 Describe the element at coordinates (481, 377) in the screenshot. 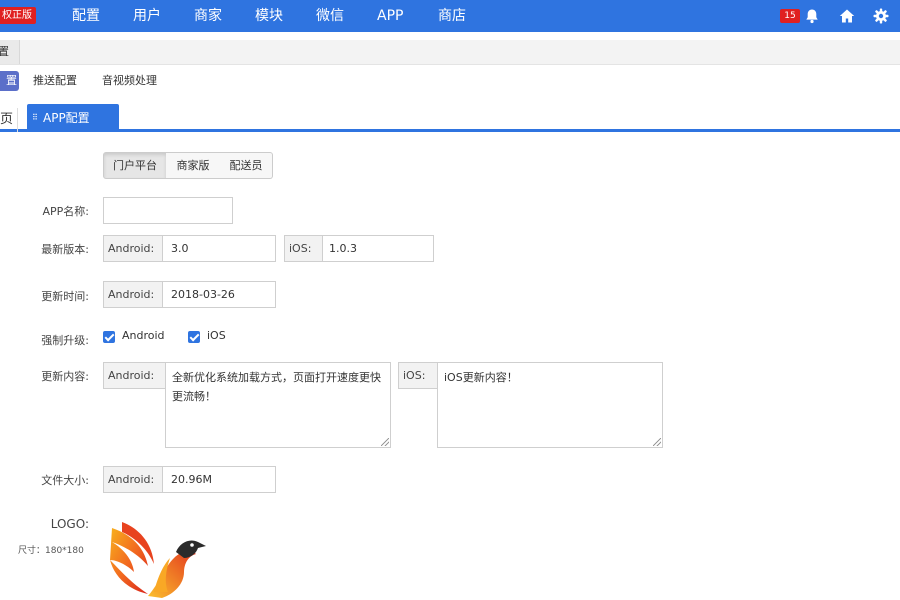

I see `ios-update-content-text: iOS更新内容！` at that location.